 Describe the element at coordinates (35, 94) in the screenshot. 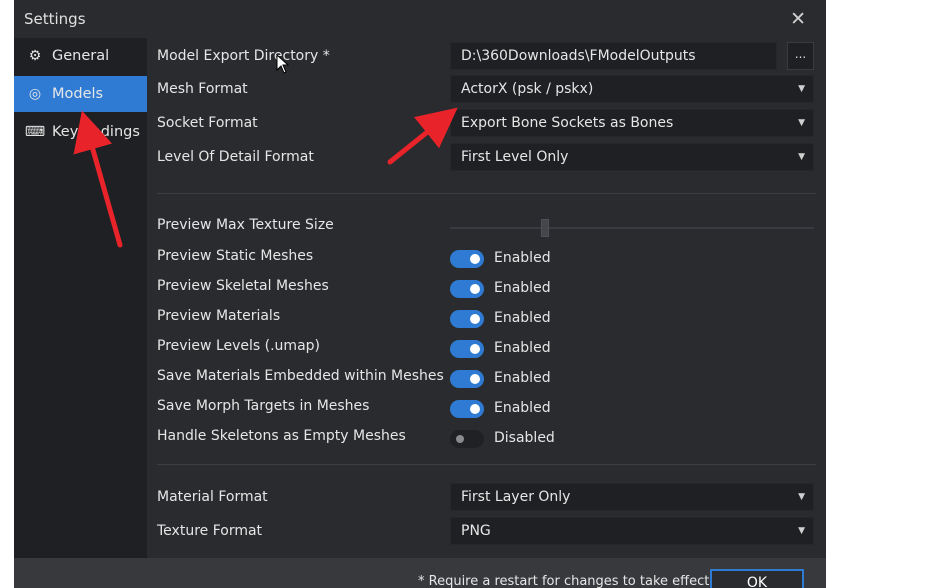

I see `model-icon: ◎` at that location.